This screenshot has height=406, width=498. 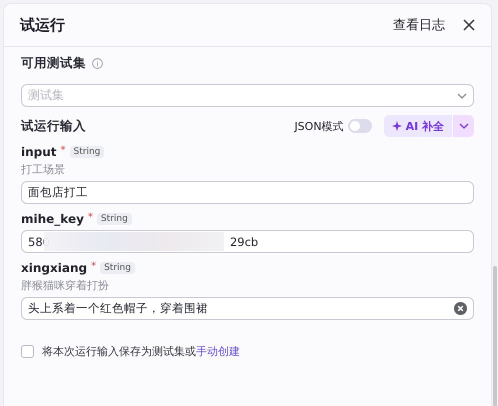 What do you see at coordinates (54, 126) in the screenshot?
I see `run-input-label: 试运行输入` at bounding box center [54, 126].